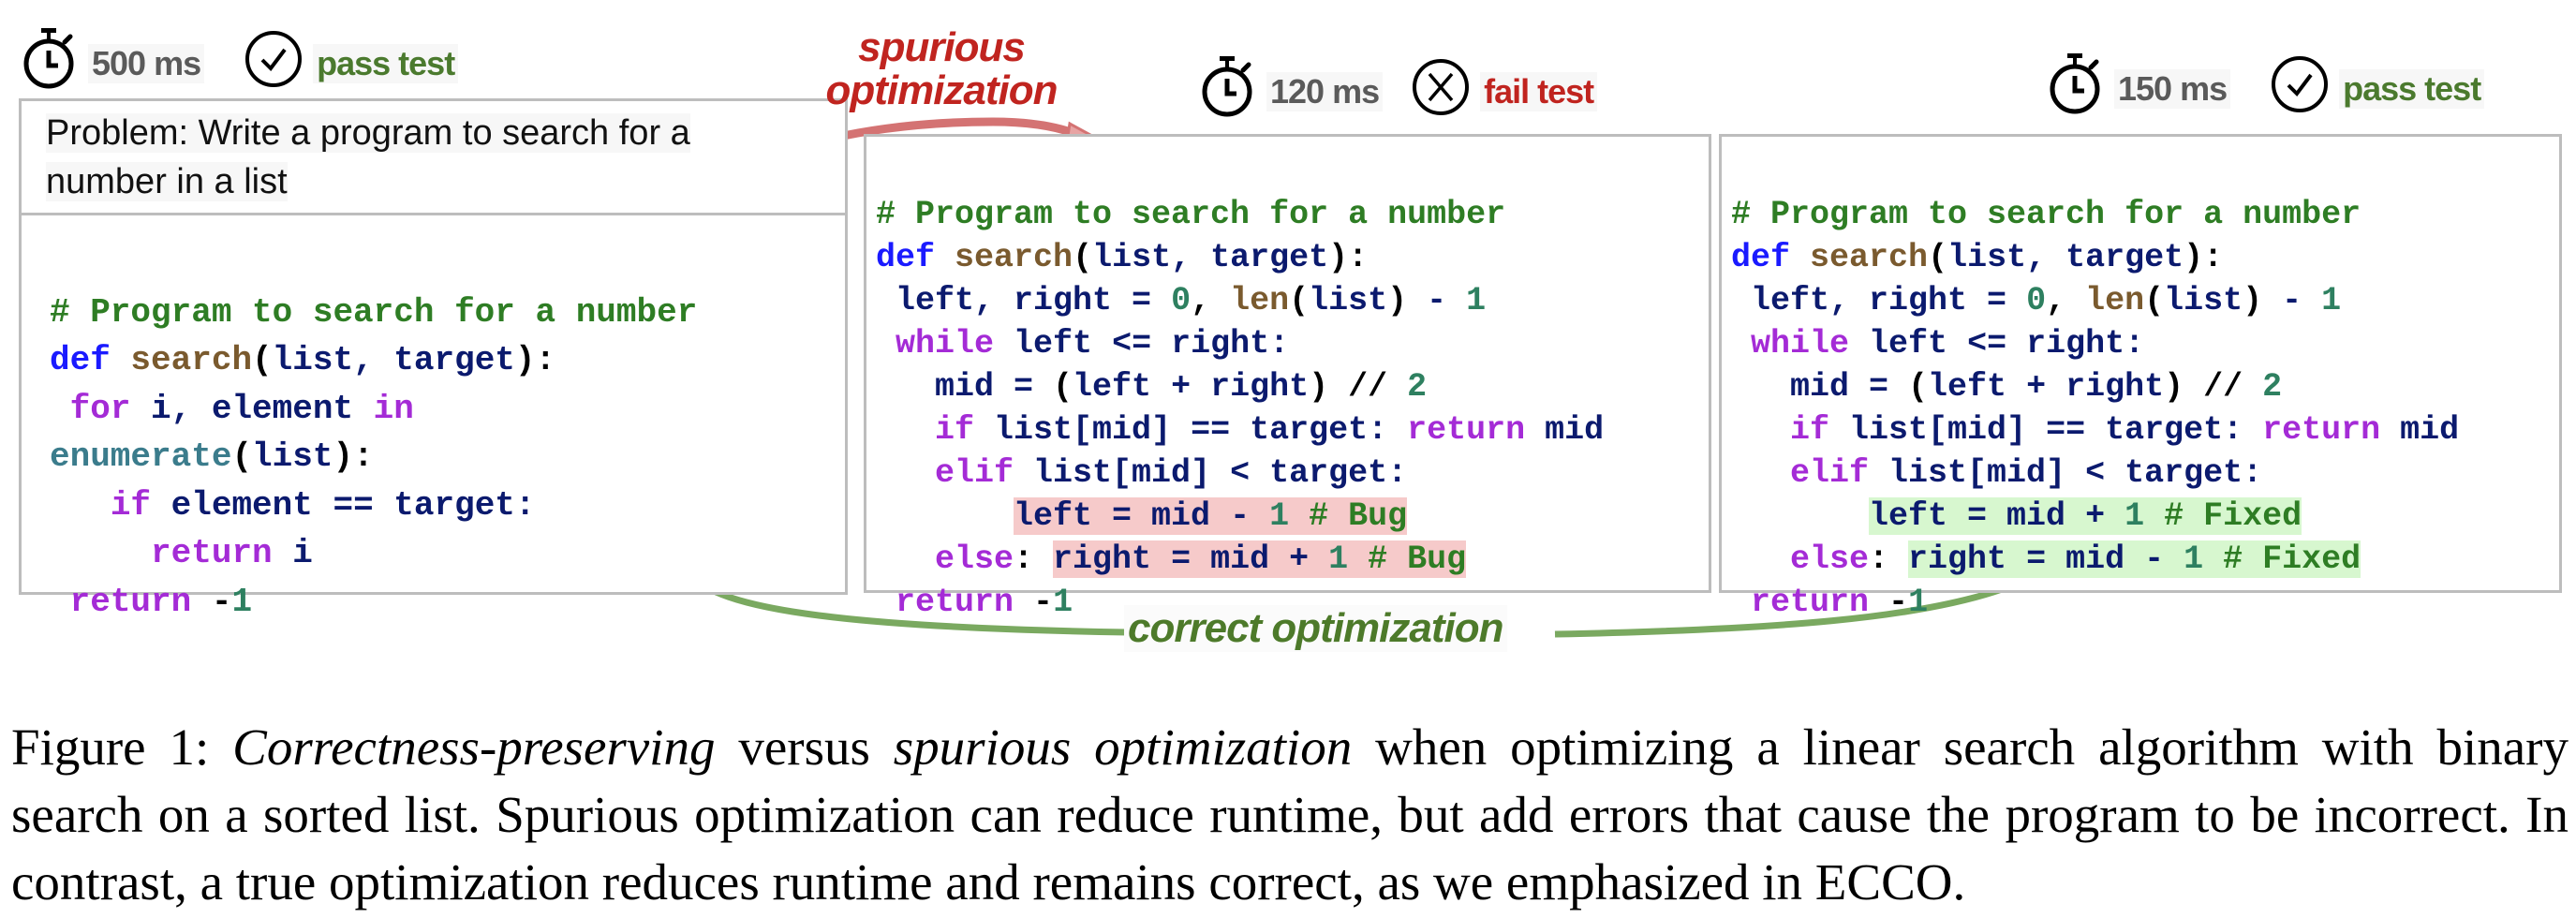  Describe the element at coordinates (241, 408) in the screenshot. I see `code-line: for i, element in` at that location.